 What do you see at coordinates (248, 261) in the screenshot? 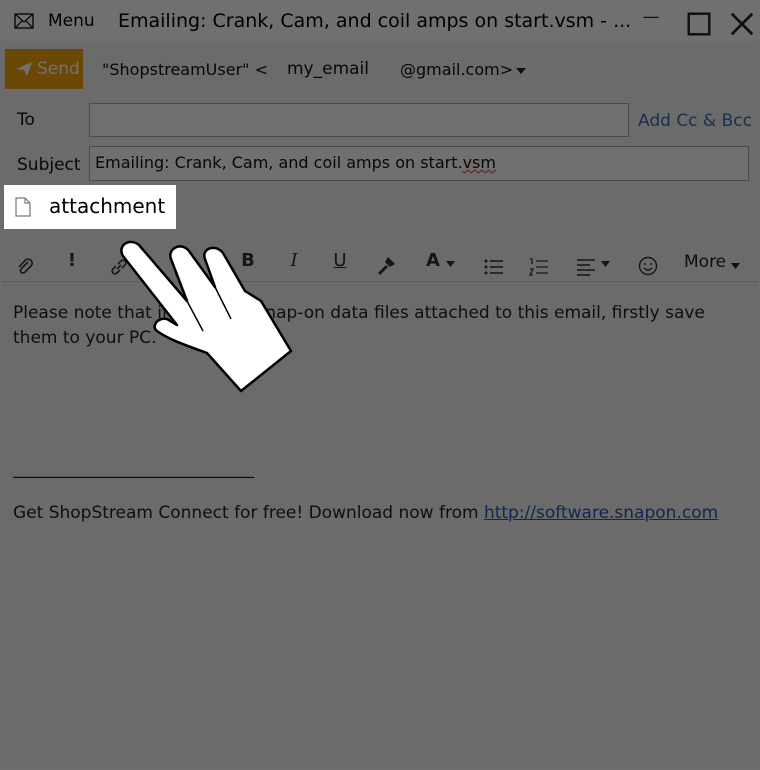
I see `bold-button: B` at bounding box center [248, 261].